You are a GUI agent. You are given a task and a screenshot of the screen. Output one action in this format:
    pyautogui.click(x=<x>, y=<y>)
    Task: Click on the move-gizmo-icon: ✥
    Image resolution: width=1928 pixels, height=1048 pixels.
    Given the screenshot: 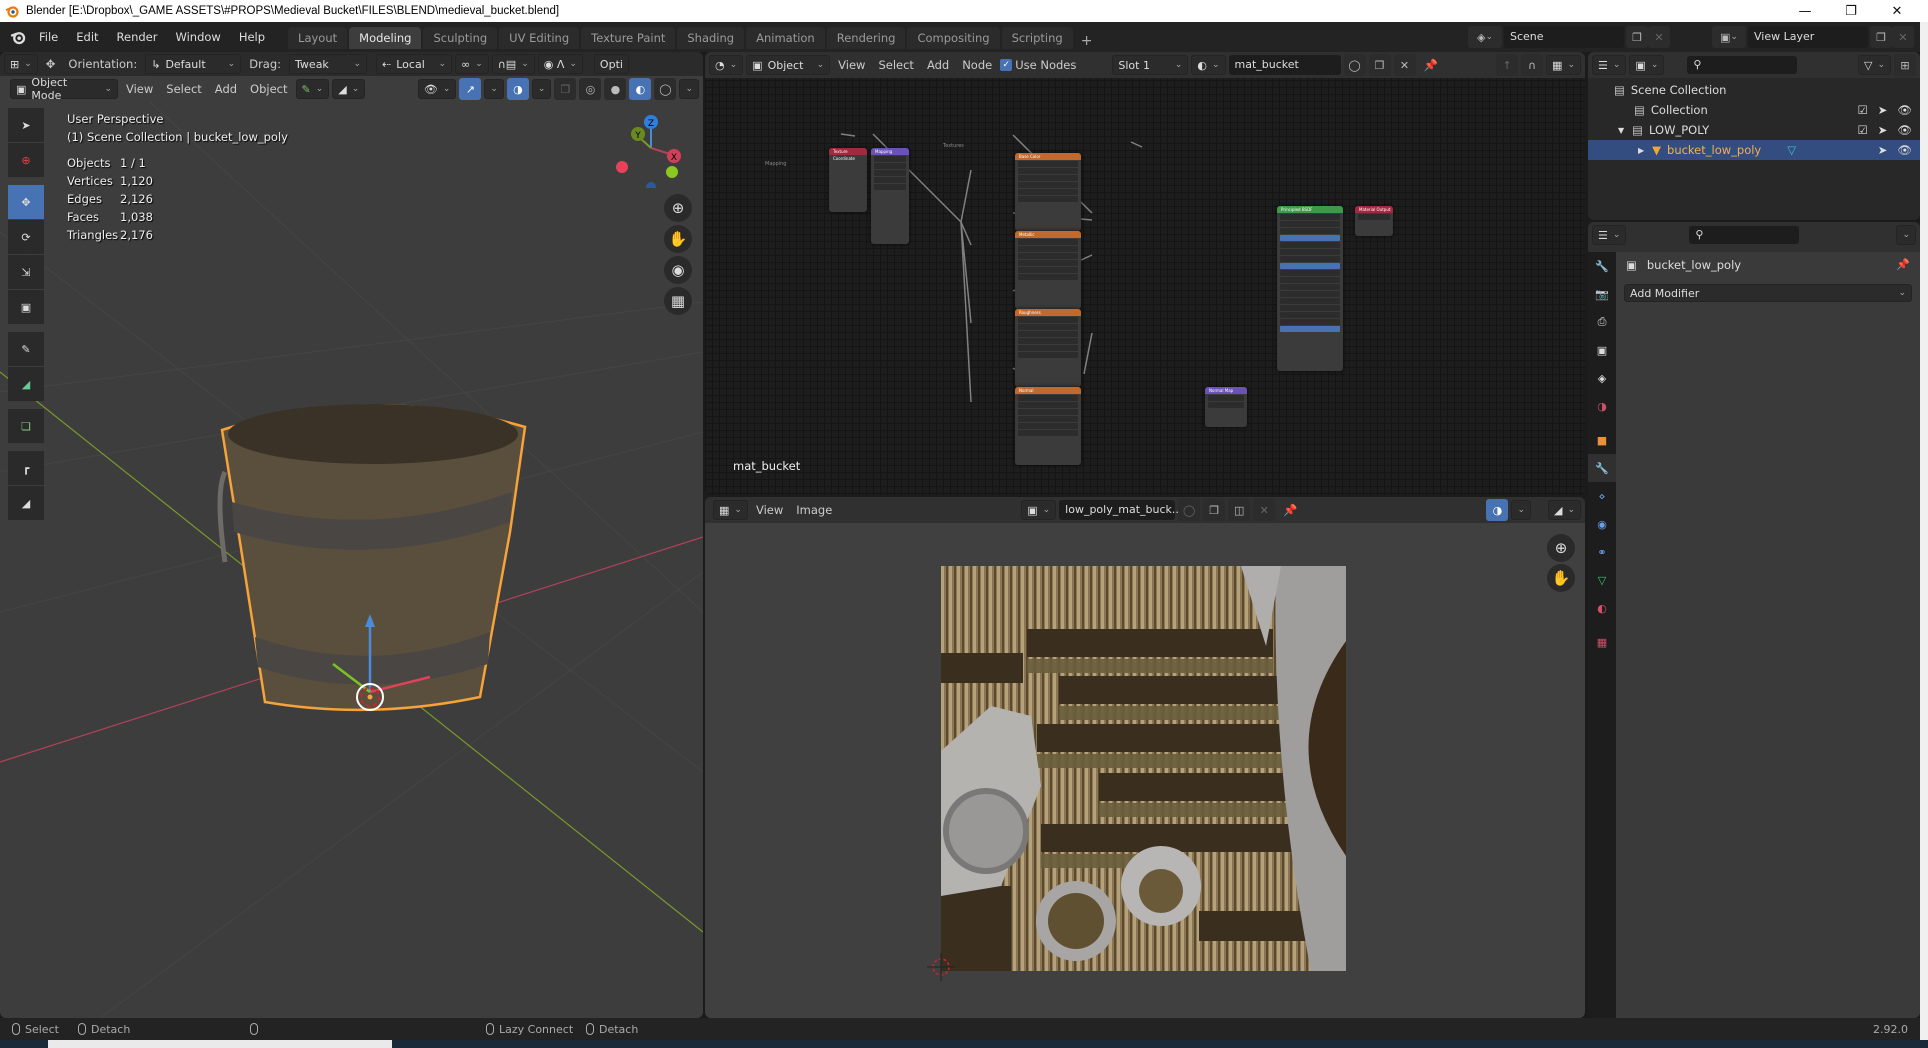 What is the action you would take?
    pyautogui.click(x=51, y=64)
    